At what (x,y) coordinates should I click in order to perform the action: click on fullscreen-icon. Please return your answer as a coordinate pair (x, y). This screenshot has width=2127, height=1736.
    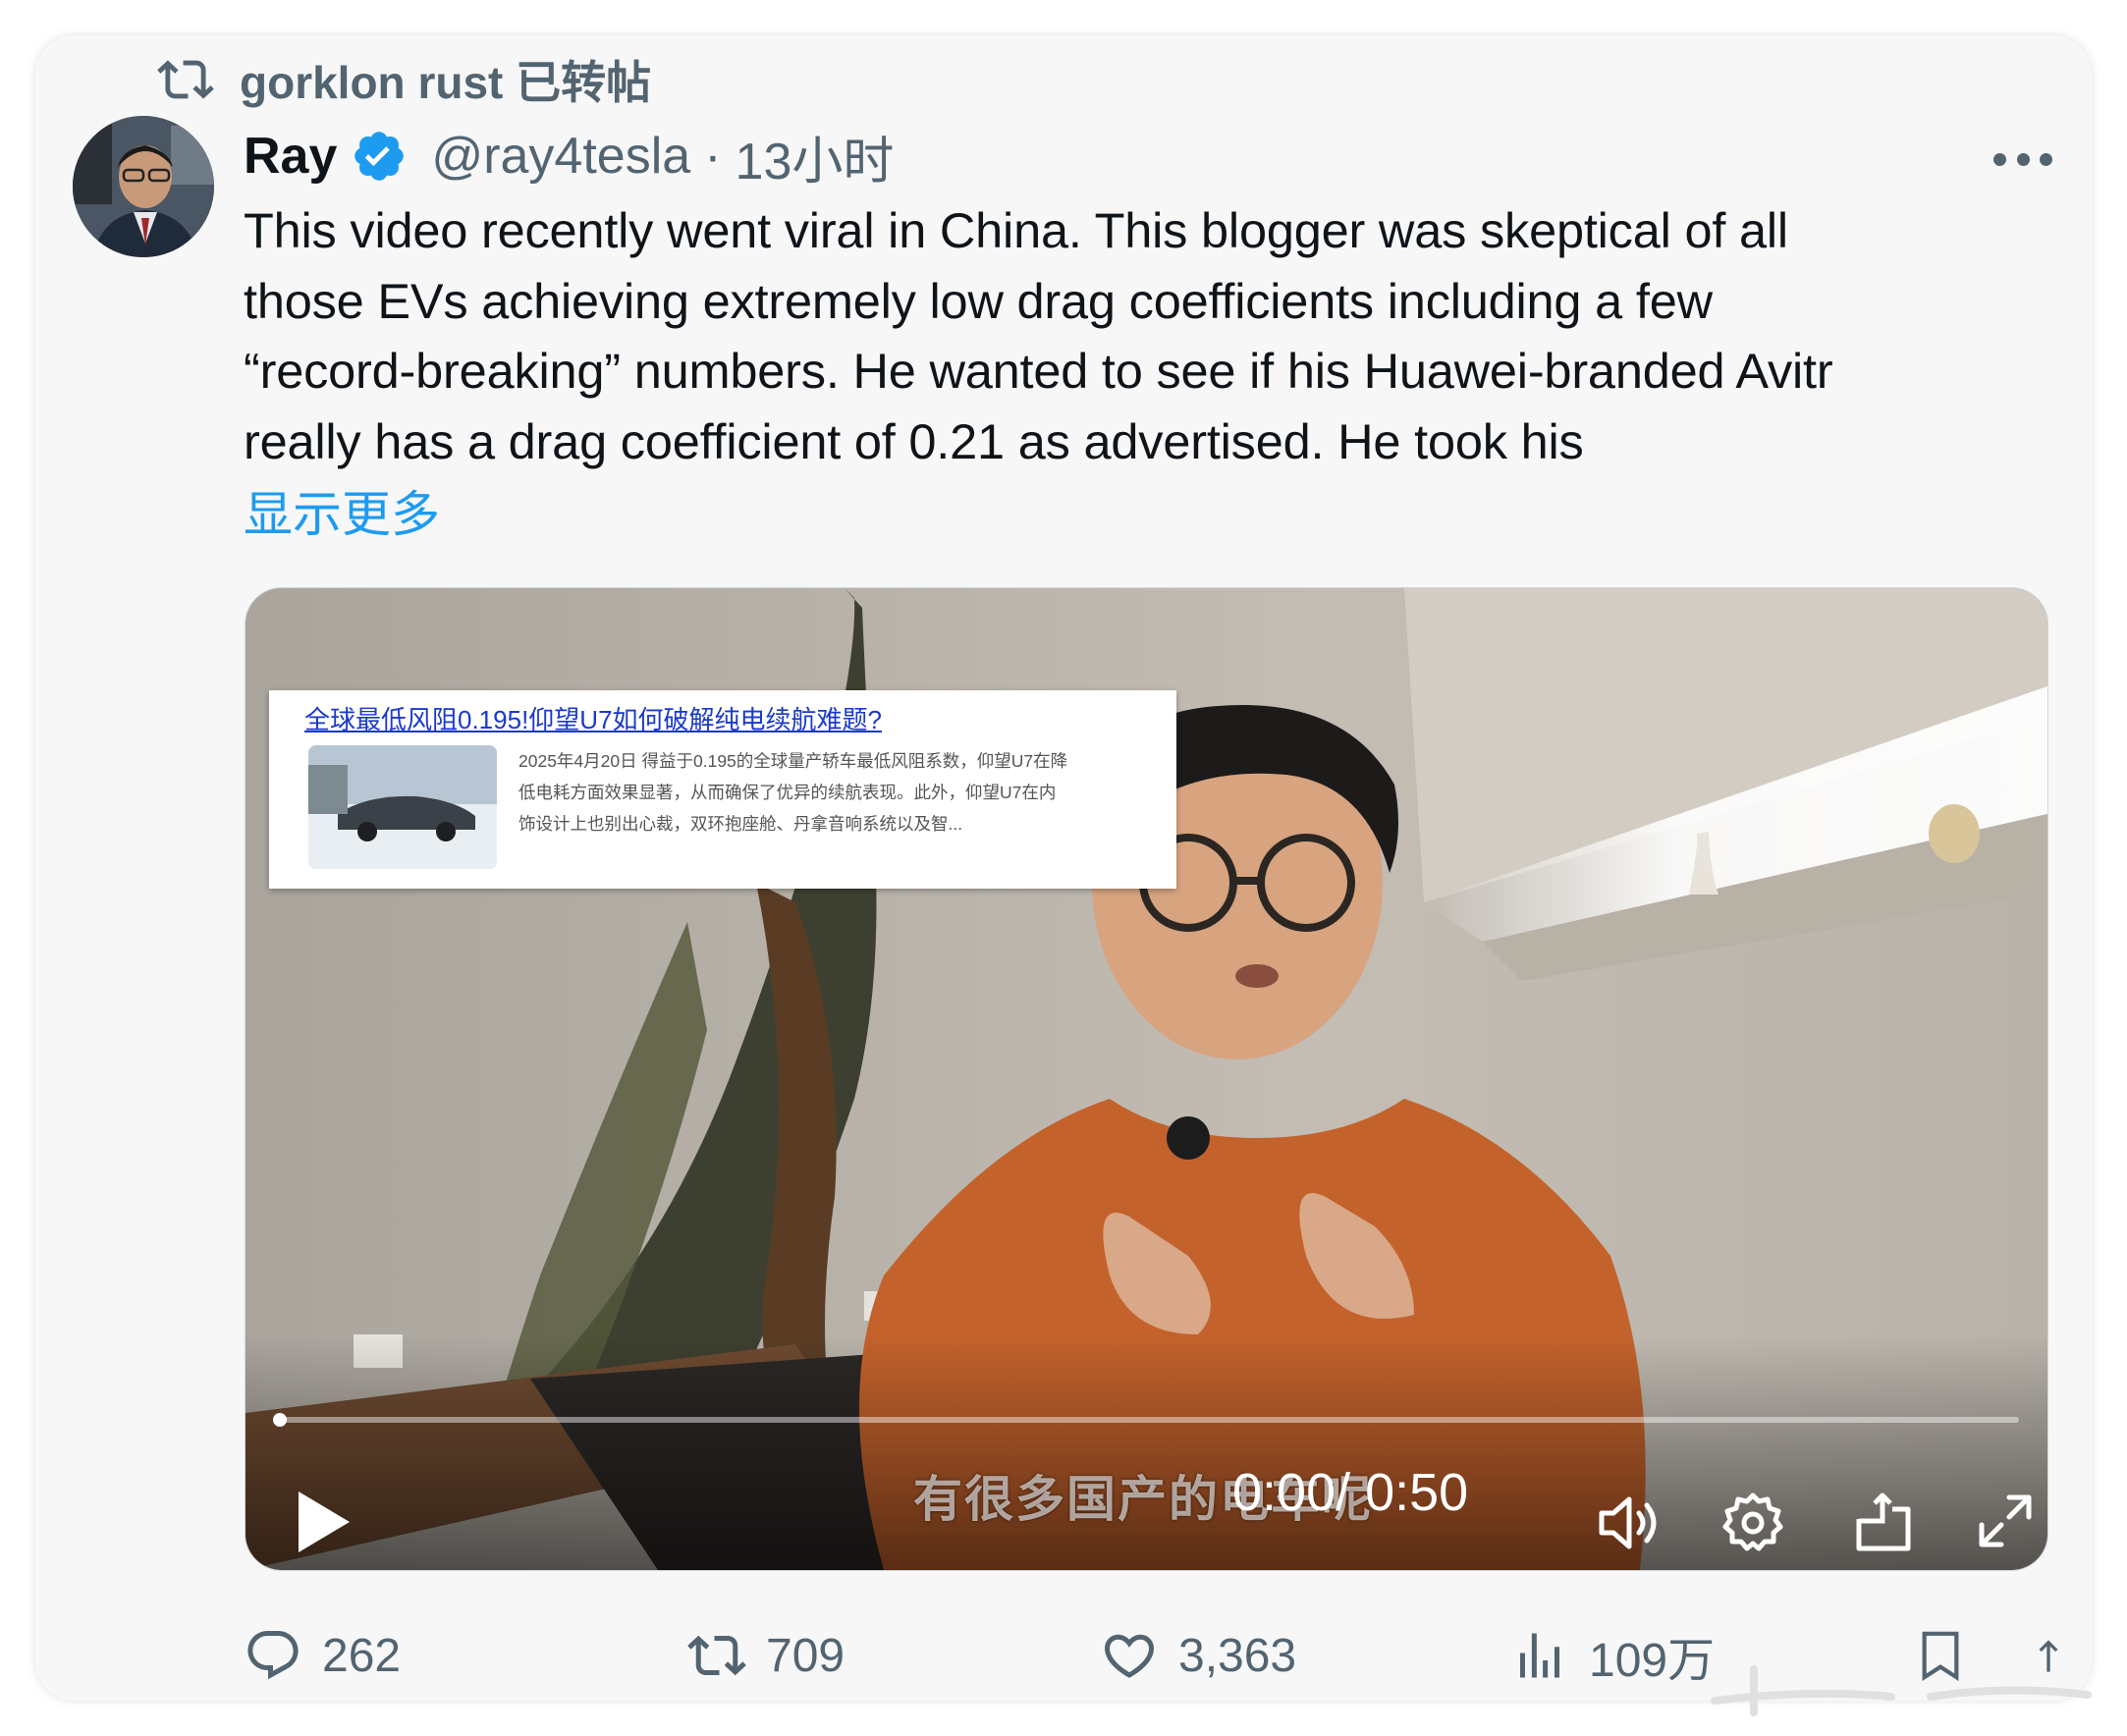
    Looking at the image, I should click on (2005, 1521).